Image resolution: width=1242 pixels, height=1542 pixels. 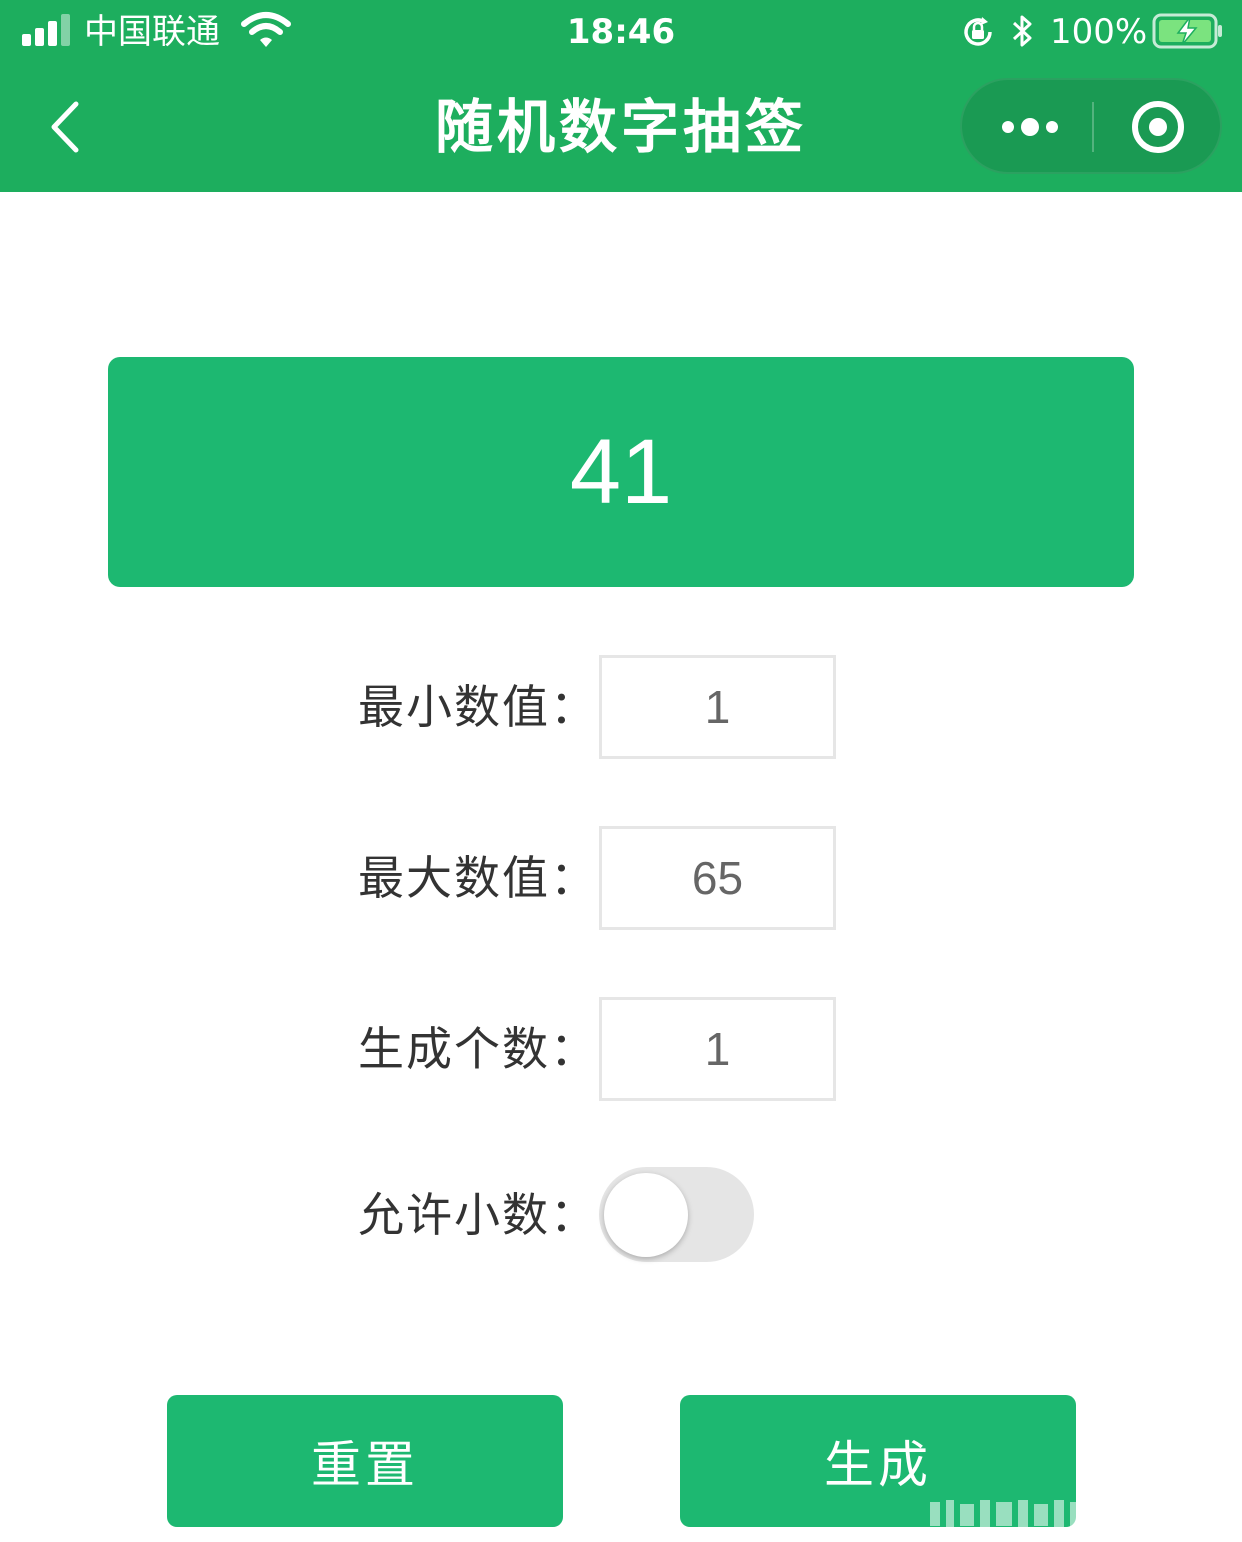 What do you see at coordinates (717, 1049) in the screenshot?
I see `count-input` at bounding box center [717, 1049].